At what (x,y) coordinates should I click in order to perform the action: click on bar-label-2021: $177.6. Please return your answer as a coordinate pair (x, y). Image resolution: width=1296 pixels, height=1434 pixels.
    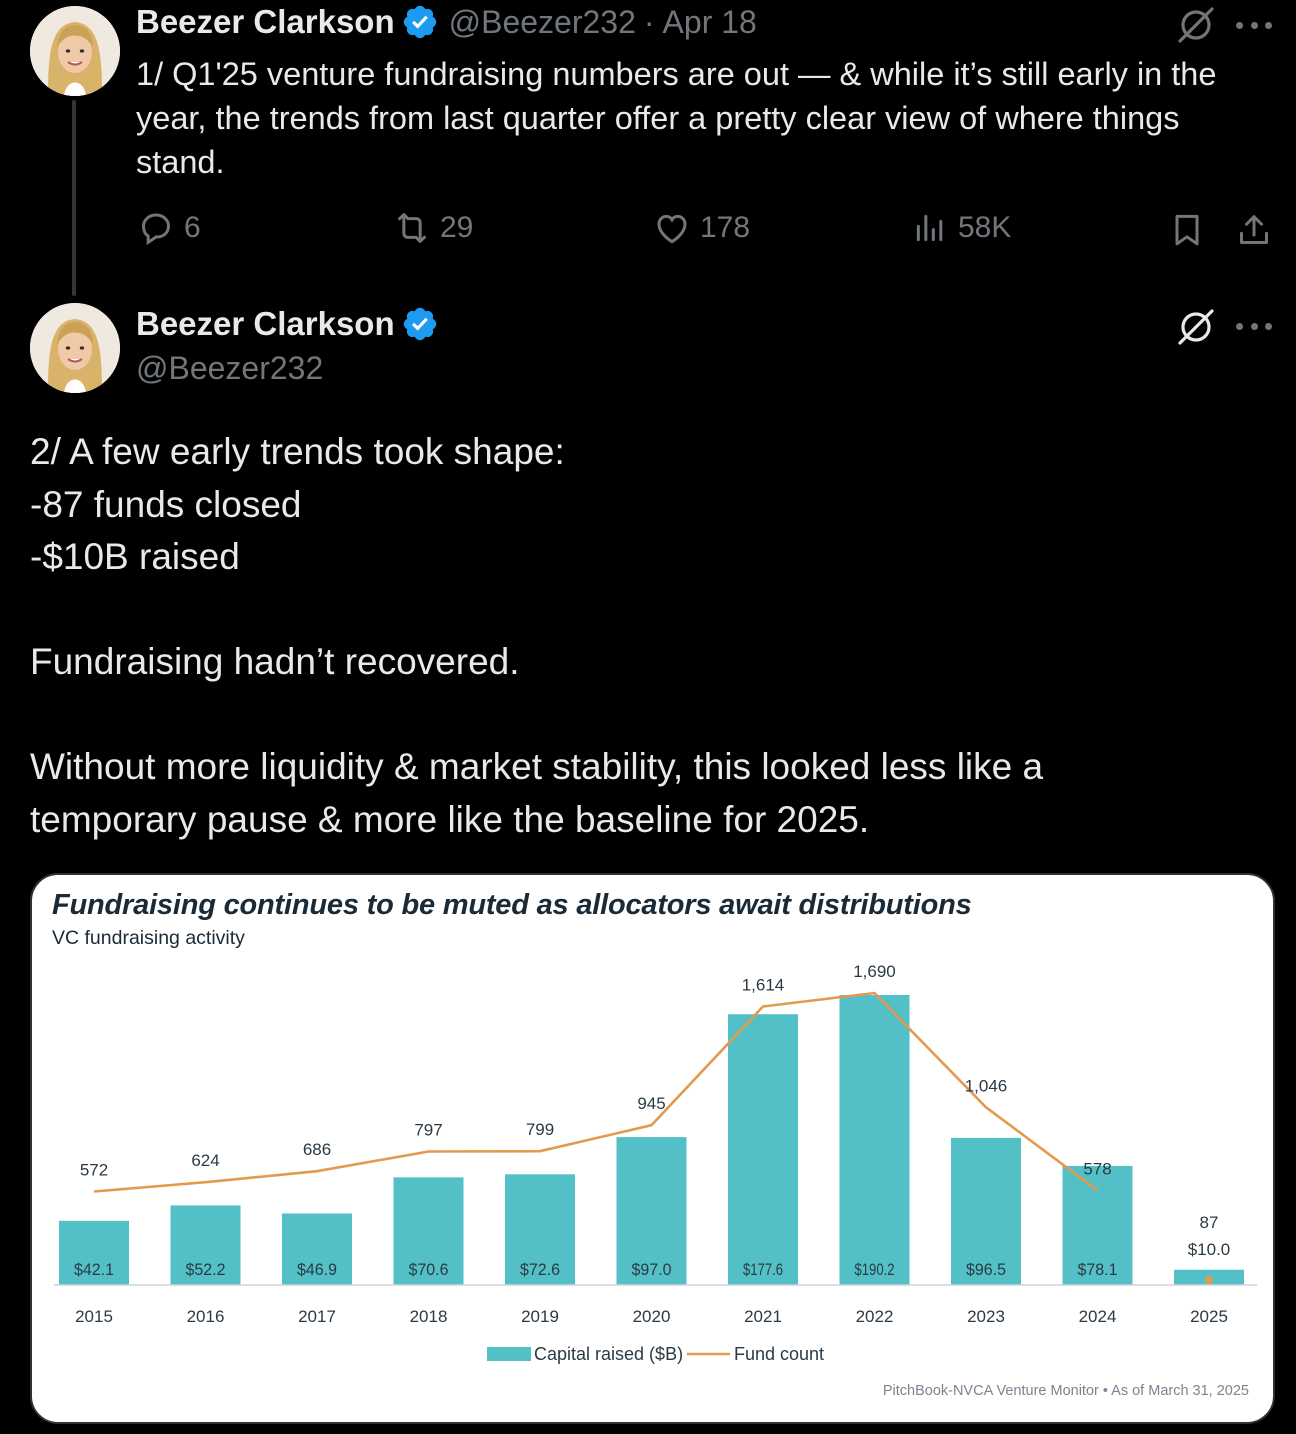
    Looking at the image, I should click on (763, 1269).